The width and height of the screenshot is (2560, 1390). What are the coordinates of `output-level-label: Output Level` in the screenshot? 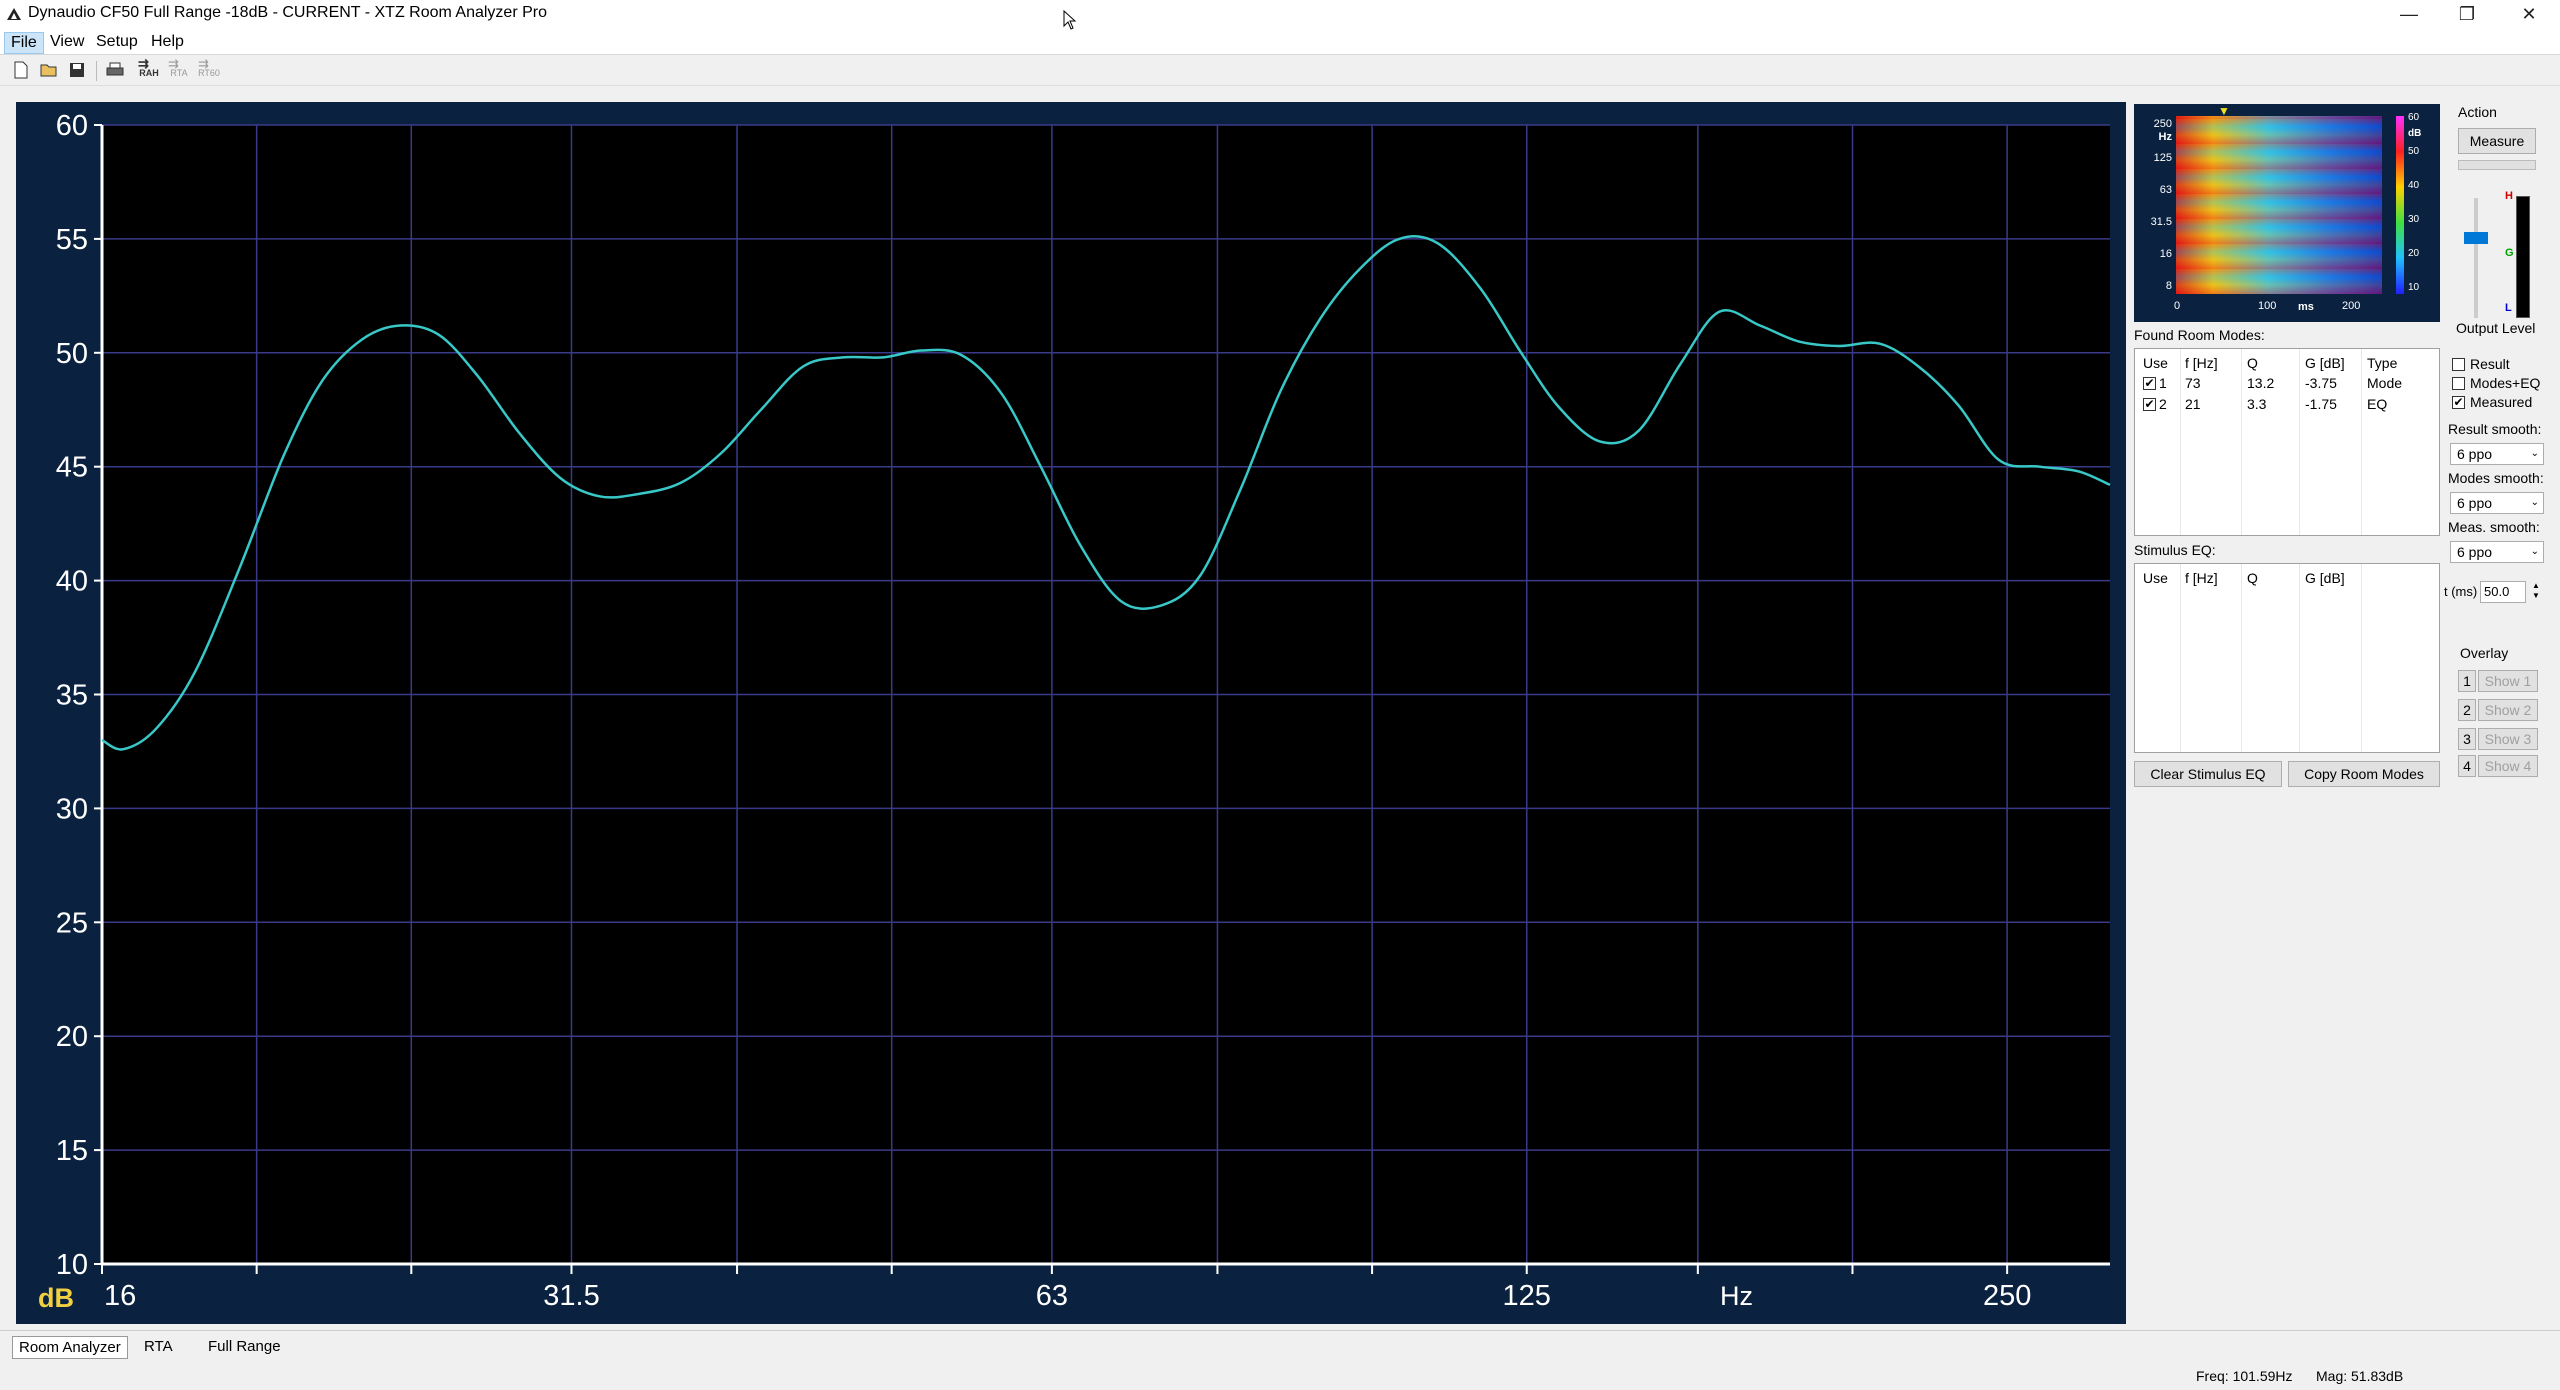 It's located at (2496, 328).